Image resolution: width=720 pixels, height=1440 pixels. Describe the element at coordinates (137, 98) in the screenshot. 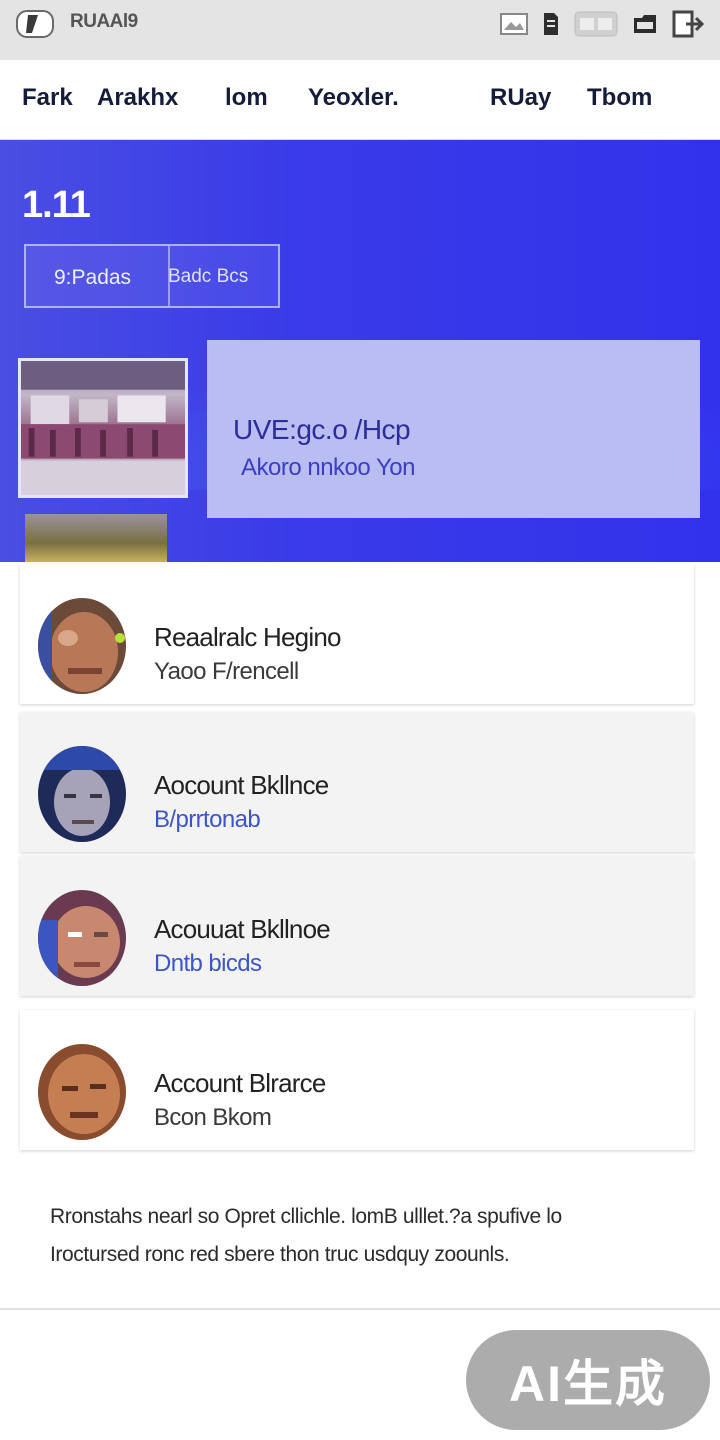

I see `nav-item-arakhx: Arakhx` at that location.